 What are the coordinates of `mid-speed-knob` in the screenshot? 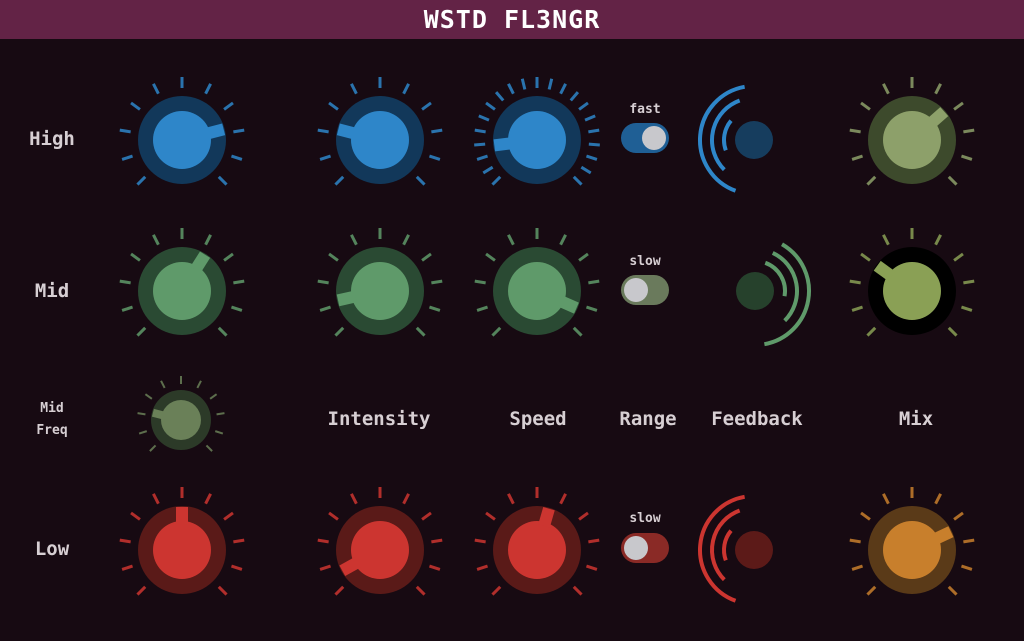 It's located at (537, 291).